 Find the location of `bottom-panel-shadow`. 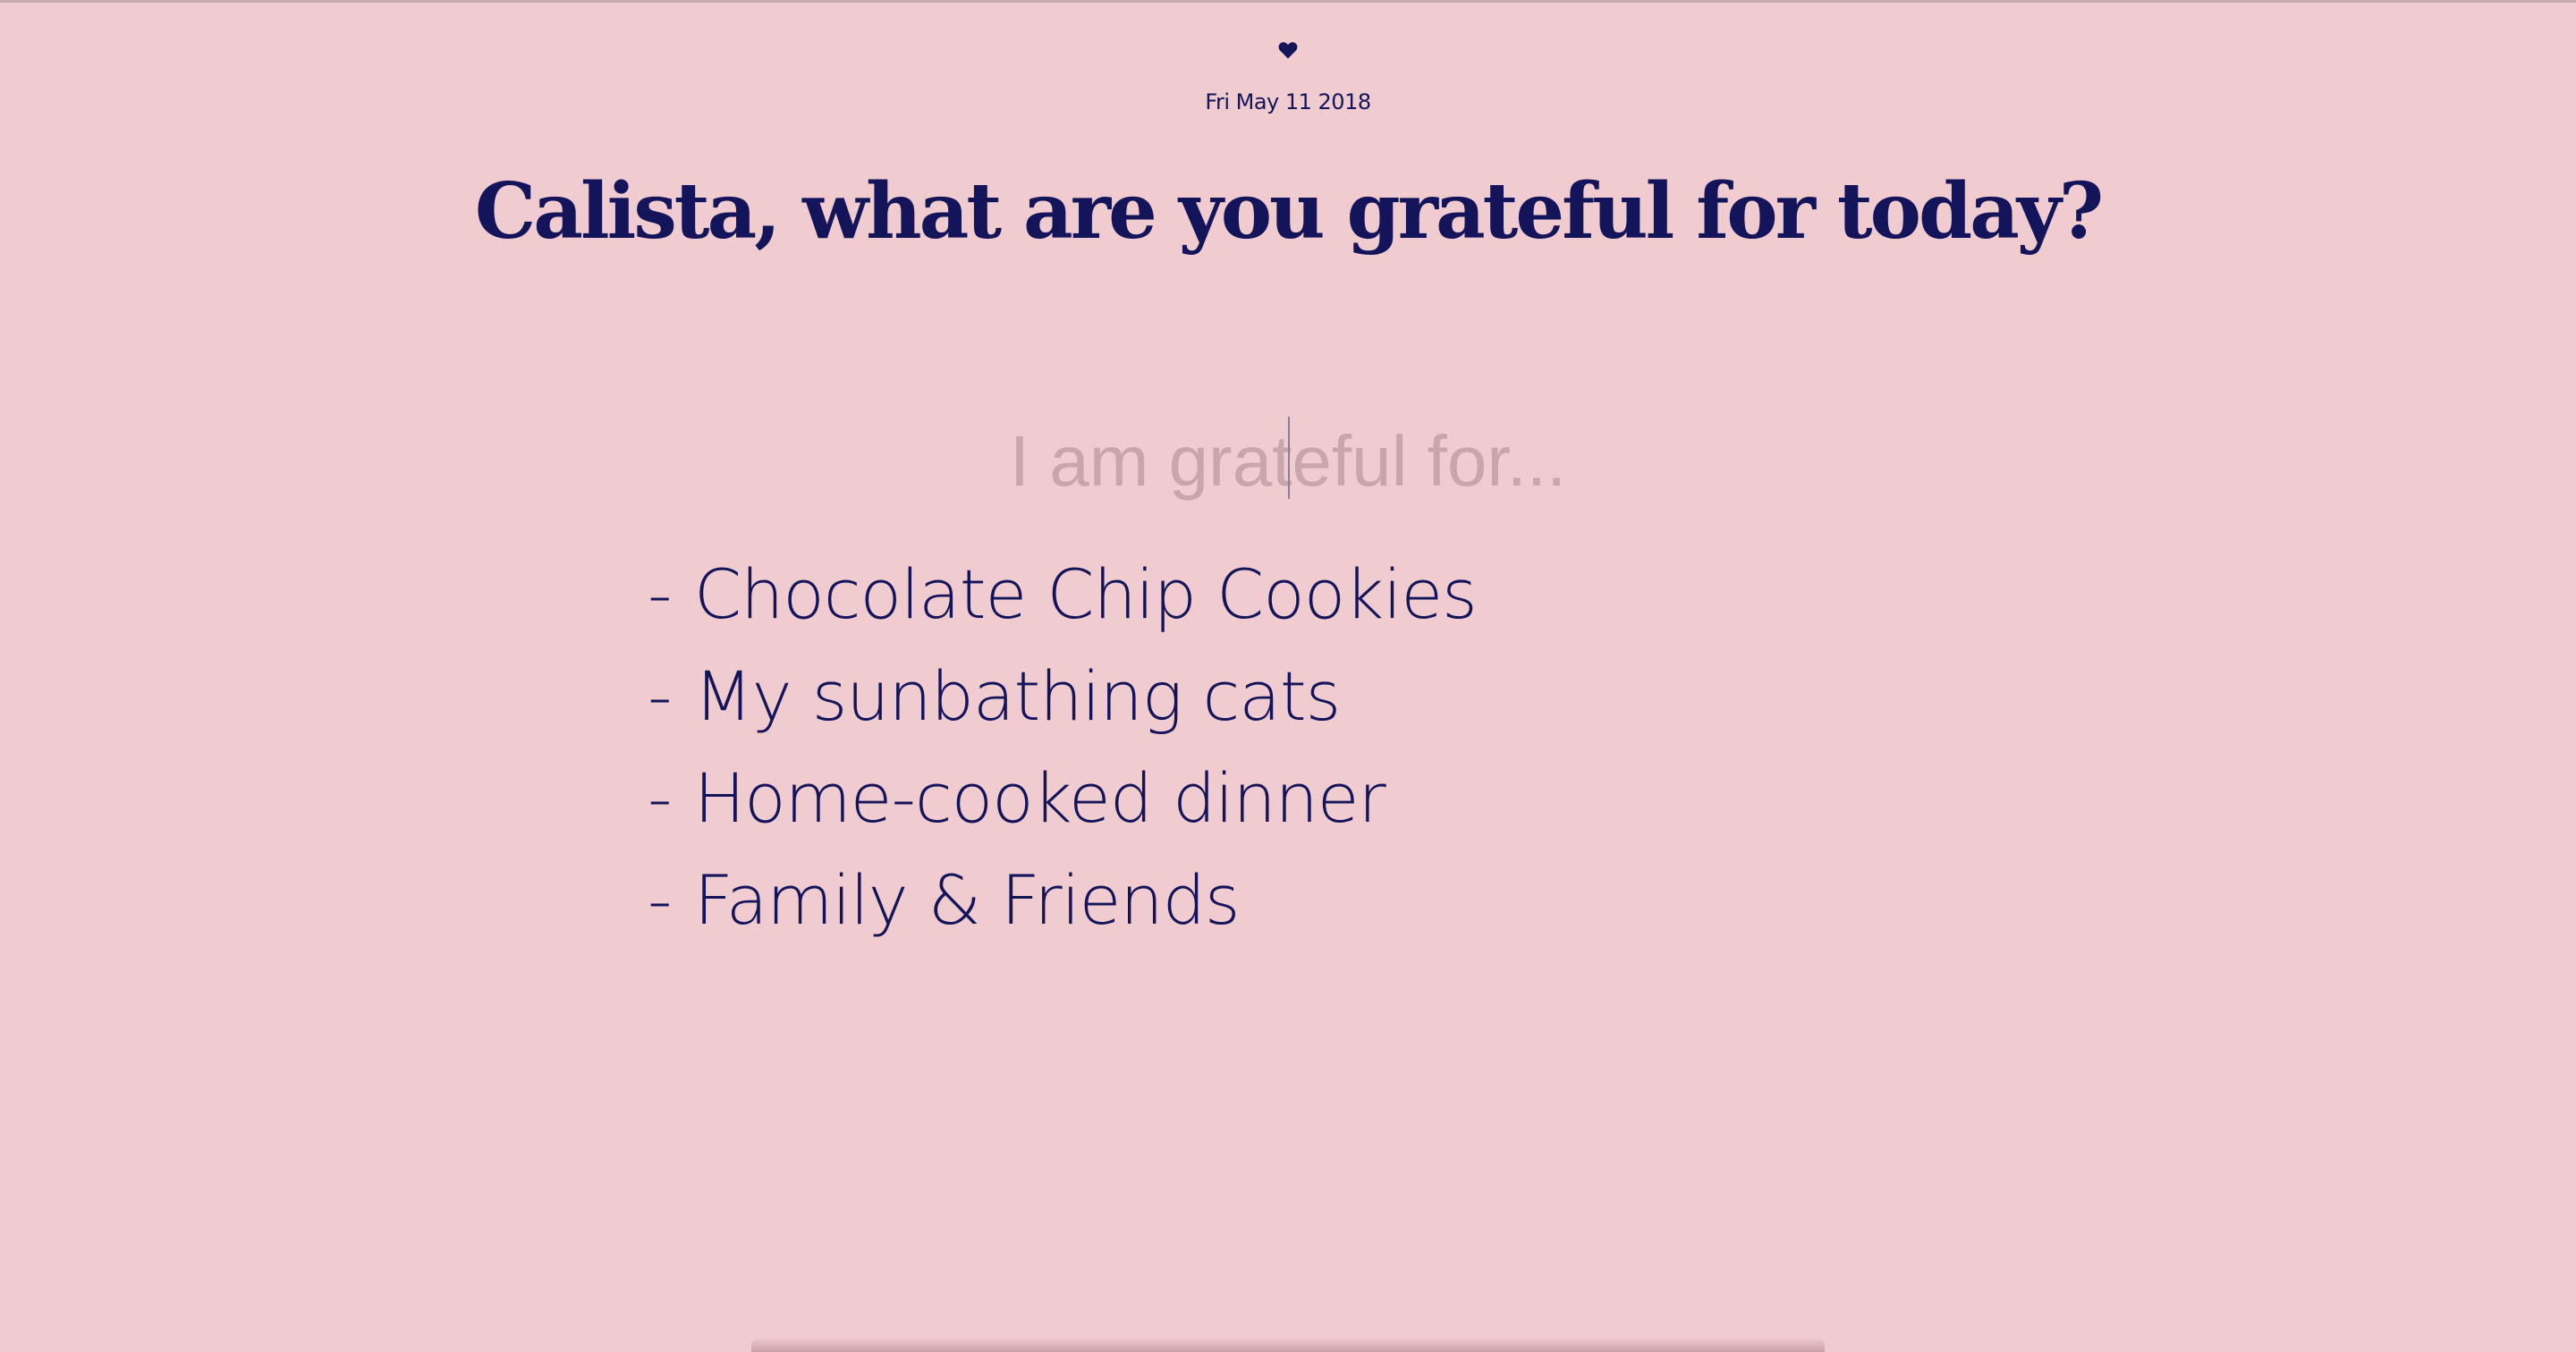

bottom-panel-shadow is located at coordinates (1288, 1345).